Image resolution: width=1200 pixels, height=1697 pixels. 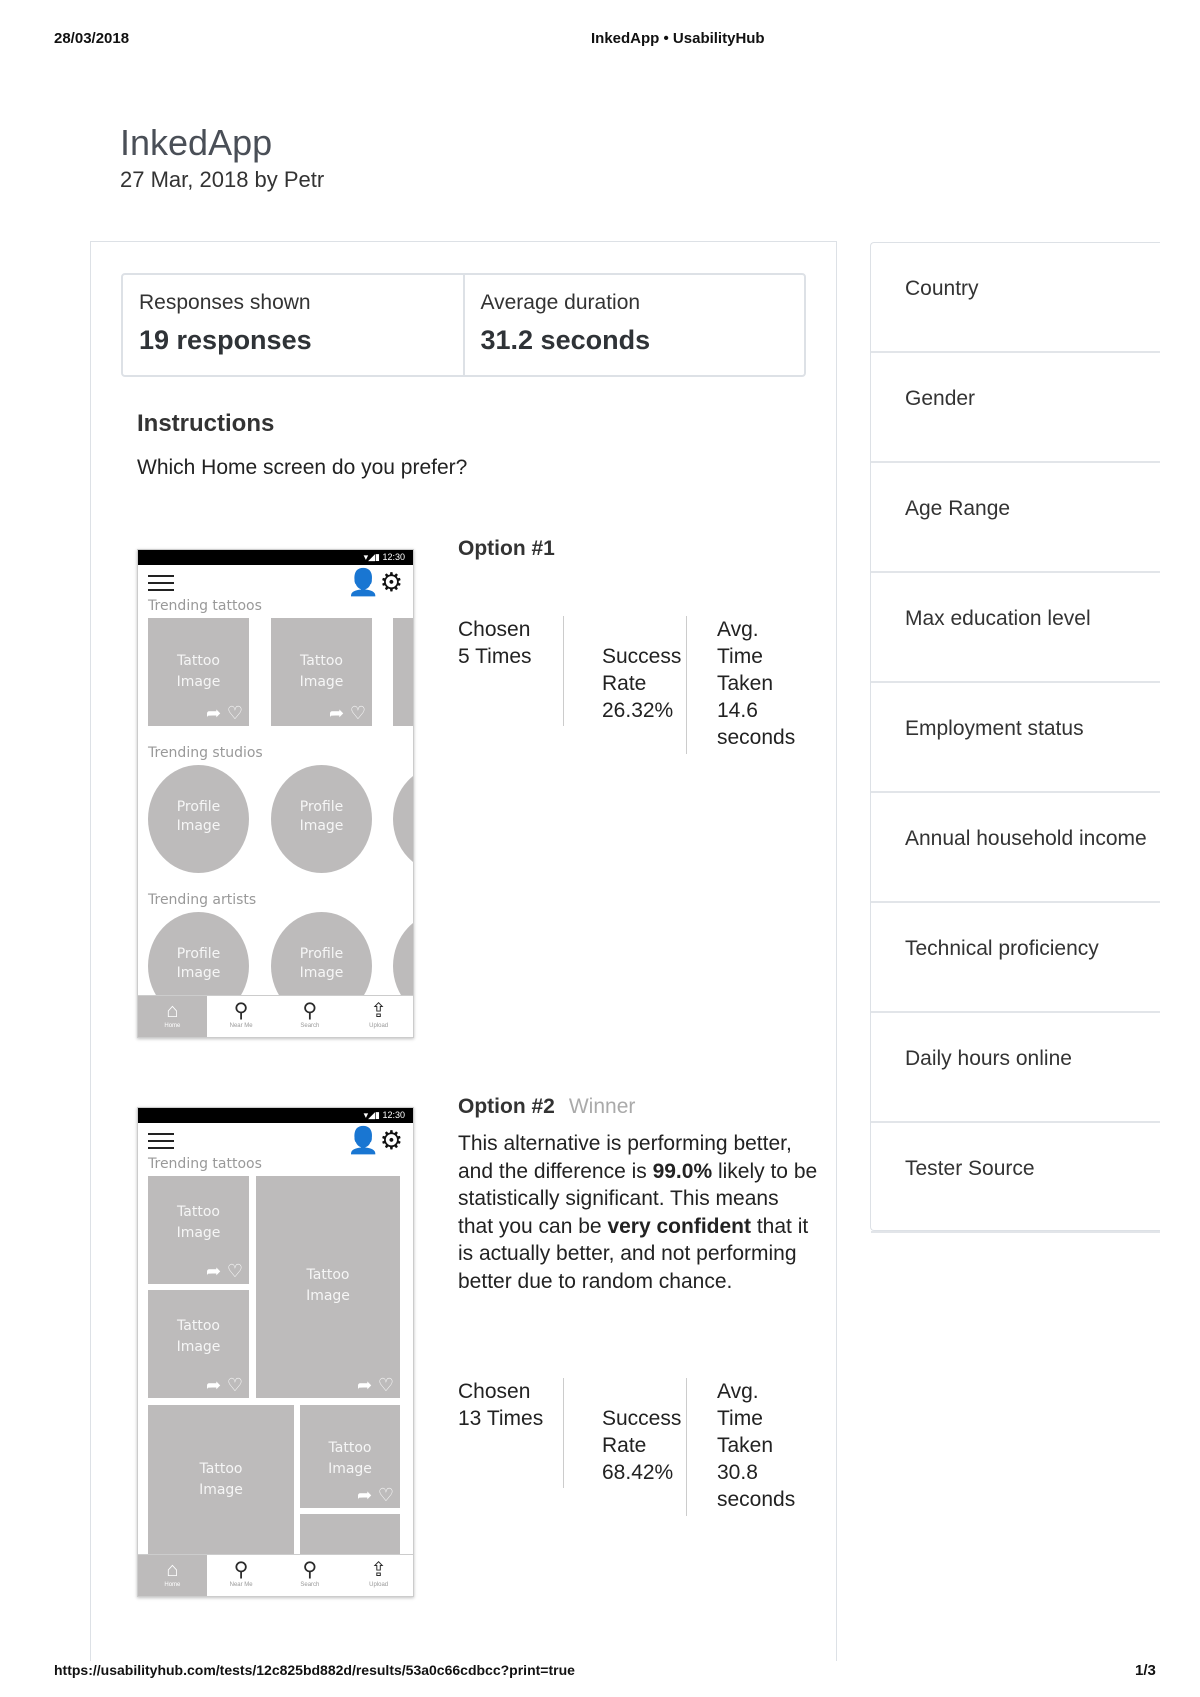 What do you see at coordinates (378, 1011) in the screenshot?
I see `upload-icon: ⇪` at bounding box center [378, 1011].